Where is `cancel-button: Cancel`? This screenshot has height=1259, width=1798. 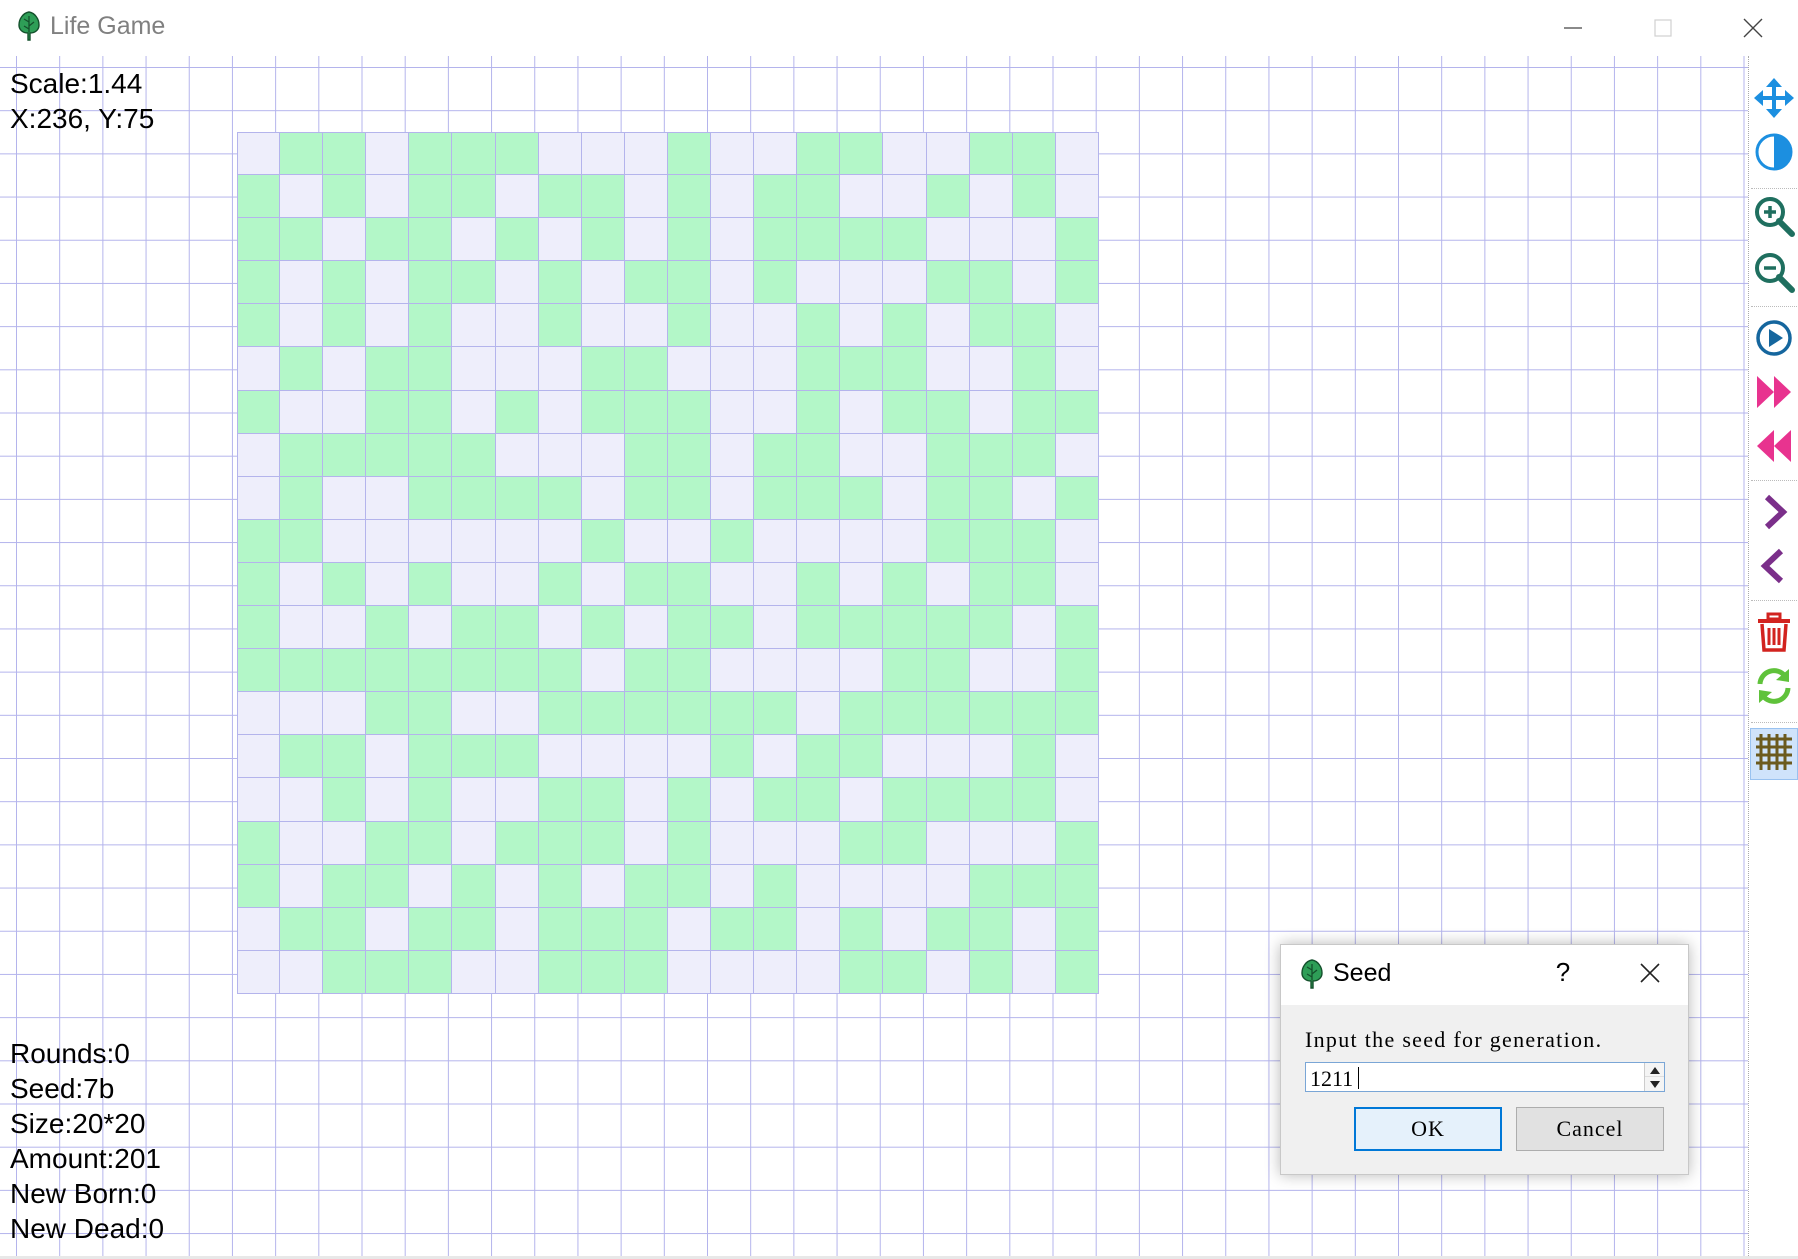 cancel-button: Cancel is located at coordinates (1590, 1129).